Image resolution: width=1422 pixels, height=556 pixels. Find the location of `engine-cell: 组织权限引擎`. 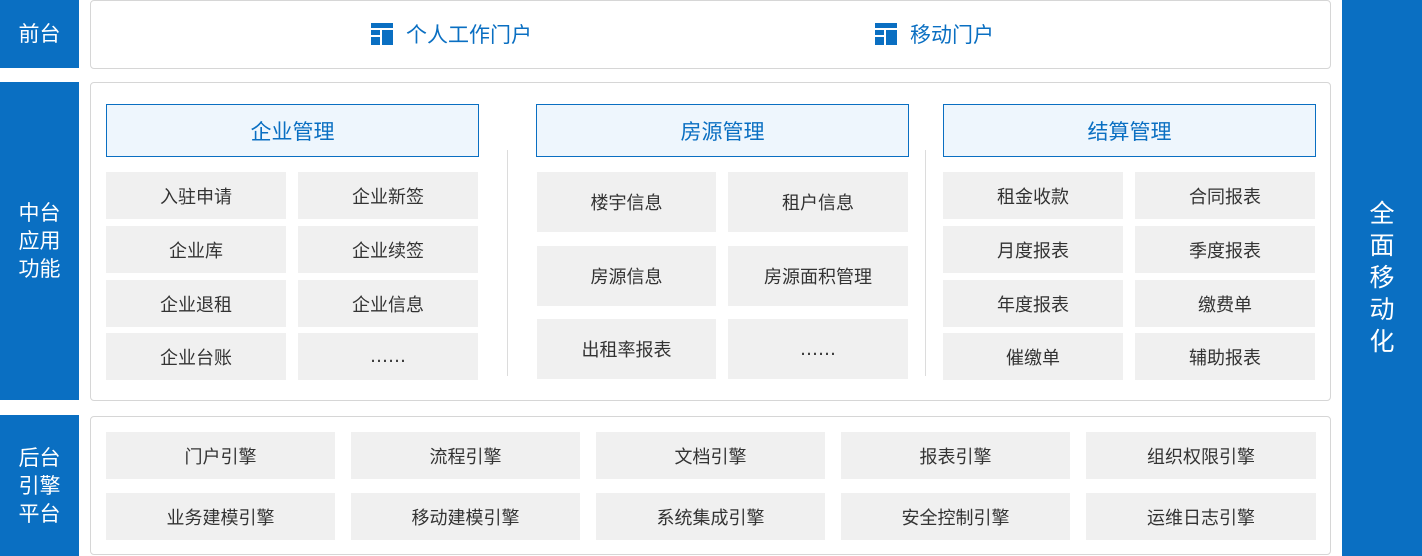

engine-cell: 组织权限引擎 is located at coordinates (1201, 455).